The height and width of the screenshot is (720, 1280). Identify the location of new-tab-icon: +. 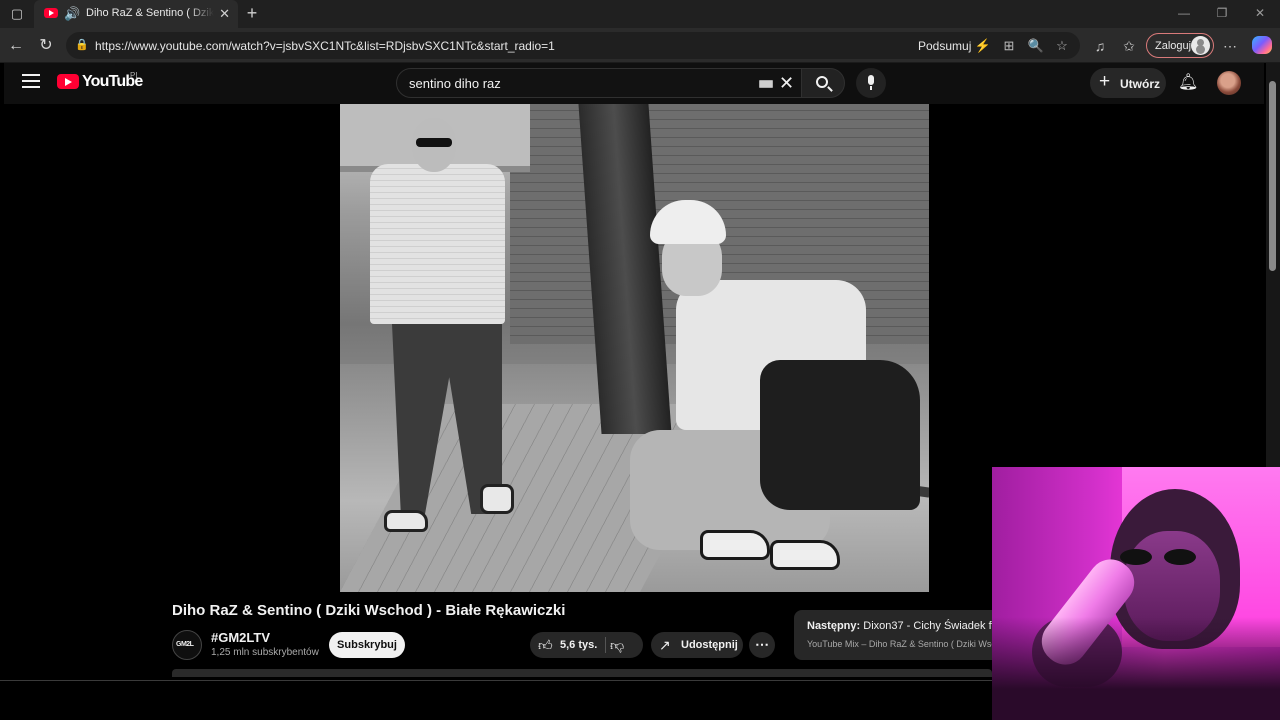
(252, 13).